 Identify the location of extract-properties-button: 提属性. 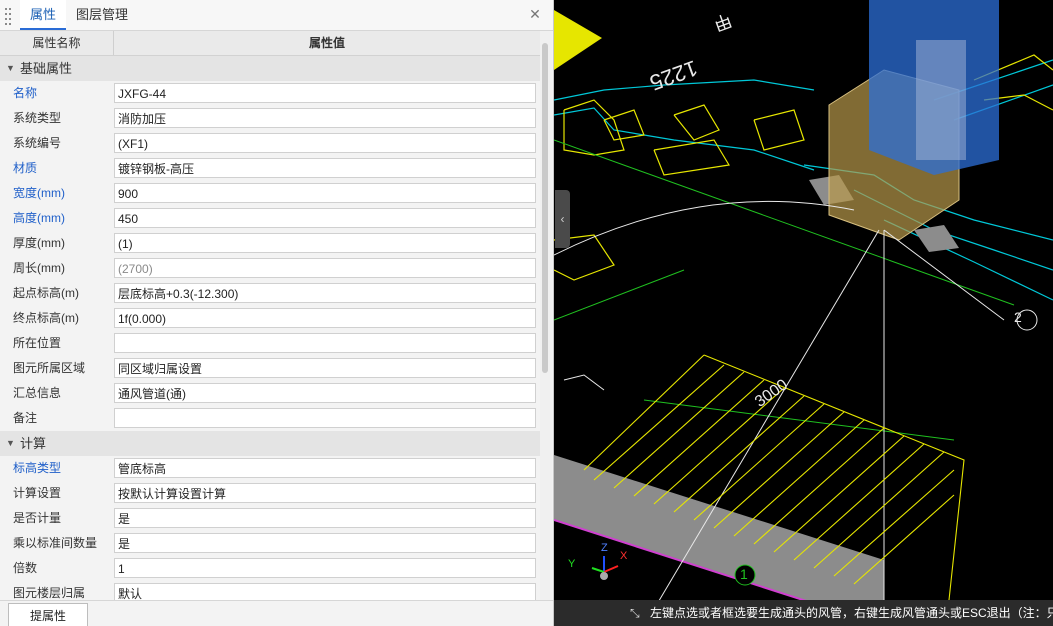
(48, 614).